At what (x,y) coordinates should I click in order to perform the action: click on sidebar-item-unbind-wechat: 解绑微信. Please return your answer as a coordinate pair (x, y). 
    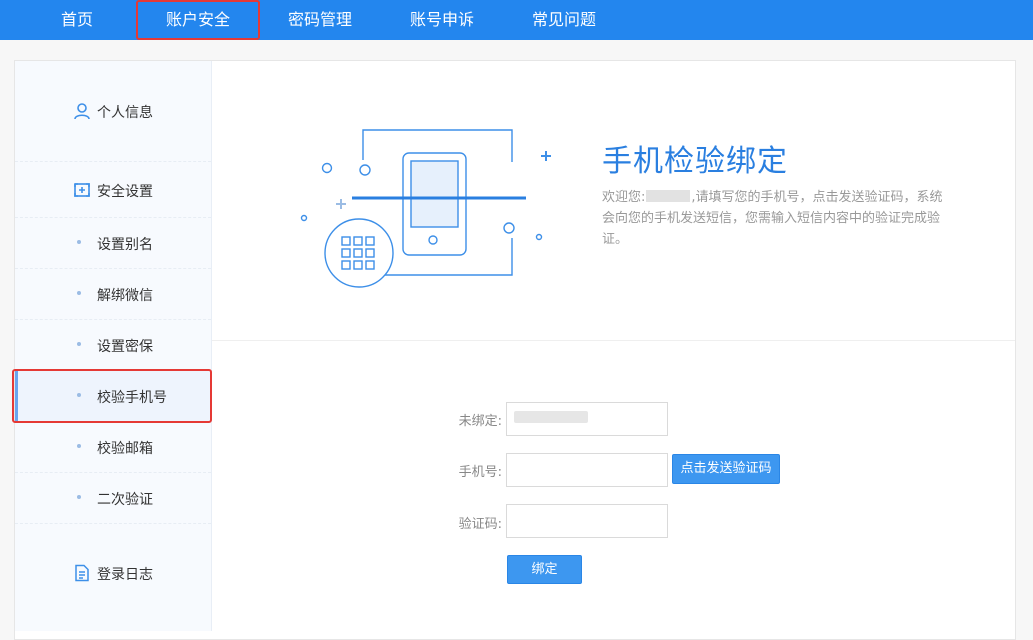
    Looking at the image, I should click on (113, 294).